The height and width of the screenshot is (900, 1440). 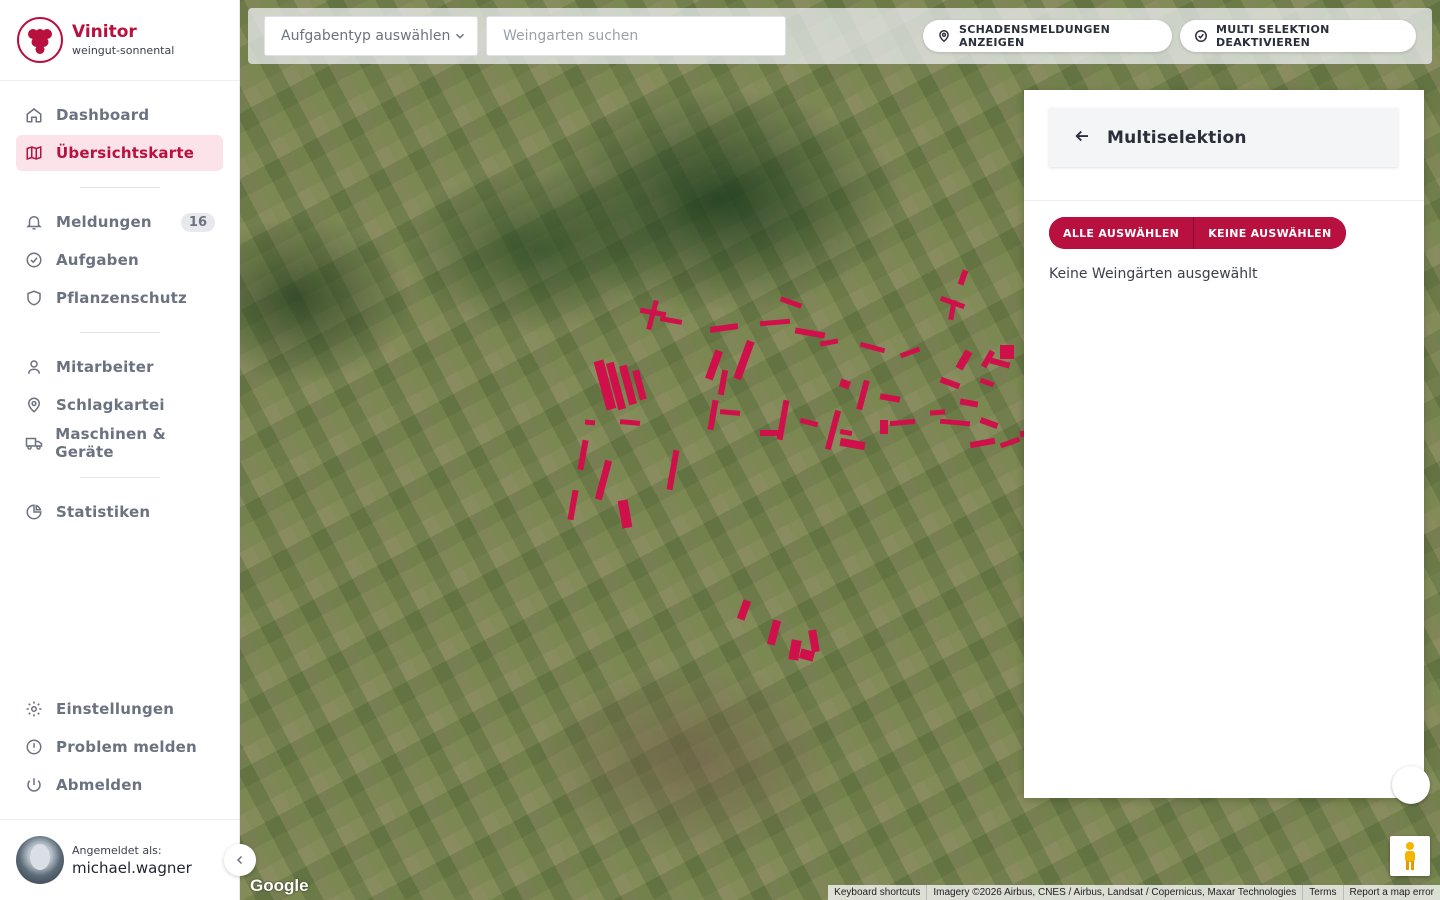 What do you see at coordinates (40, 40) in the screenshot?
I see `grape-logo-icon` at bounding box center [40, 40].